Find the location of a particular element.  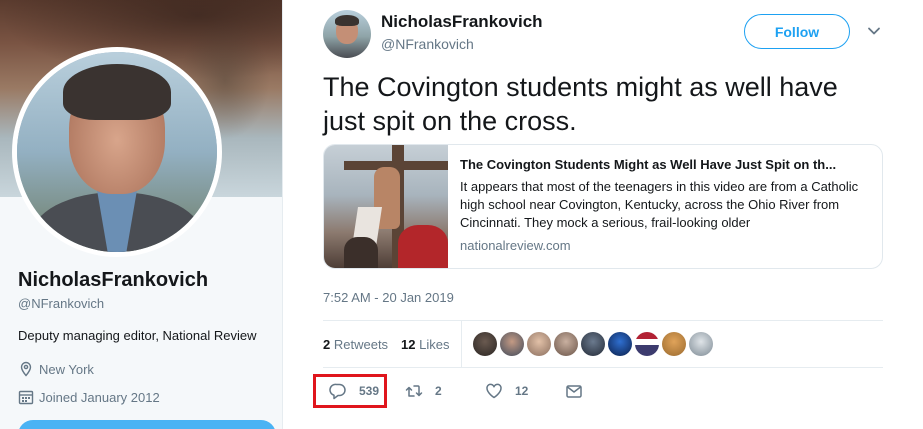

tweet-author-name: NicholasFrankovich is located at coordinates (462, 22).